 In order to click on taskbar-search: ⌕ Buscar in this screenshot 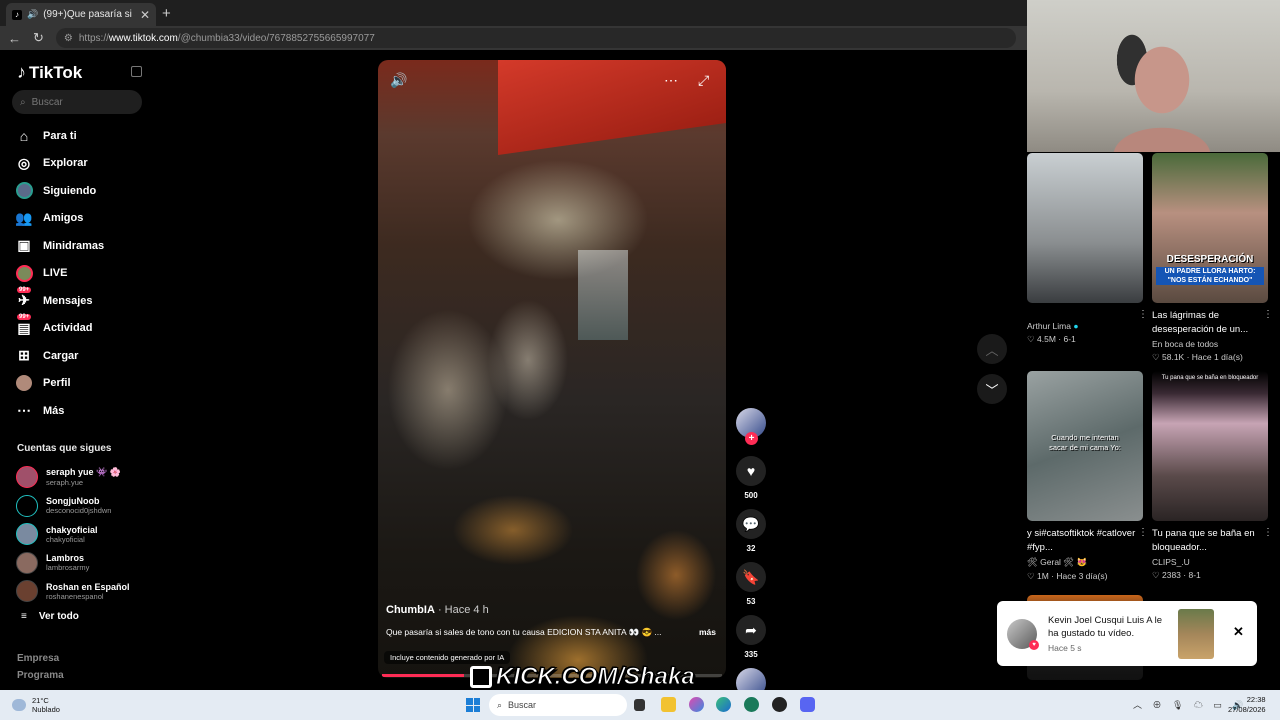, I will do `click(558, 705)`.